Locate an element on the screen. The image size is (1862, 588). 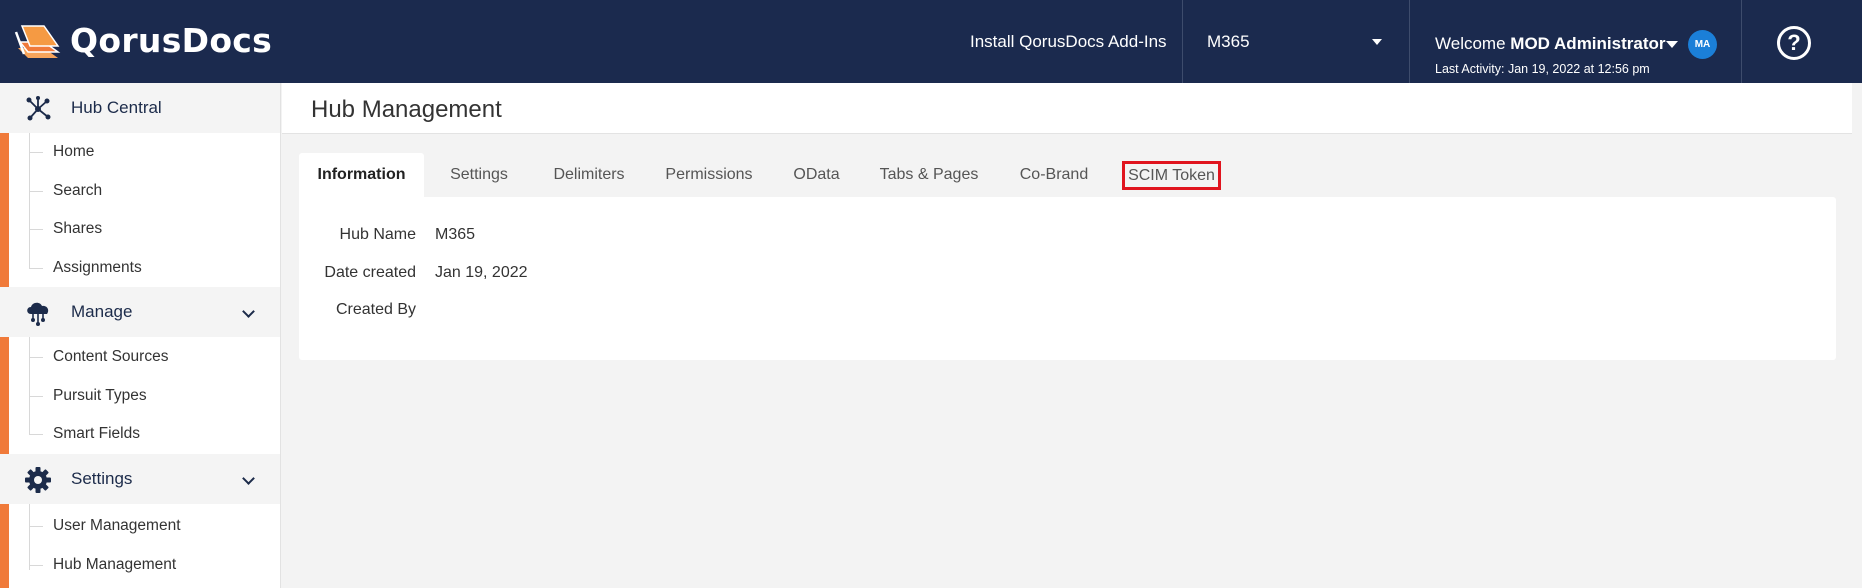
sidebar-item-user-management: User Management is located at coordinates (117, 526).